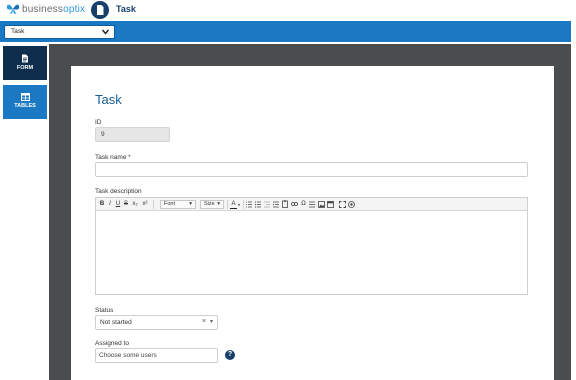 This screenshot has width=576, height=380. Describe the element at coordinates (285, 31) in the screenshot. I see `form-toolbar: Task` at that location.